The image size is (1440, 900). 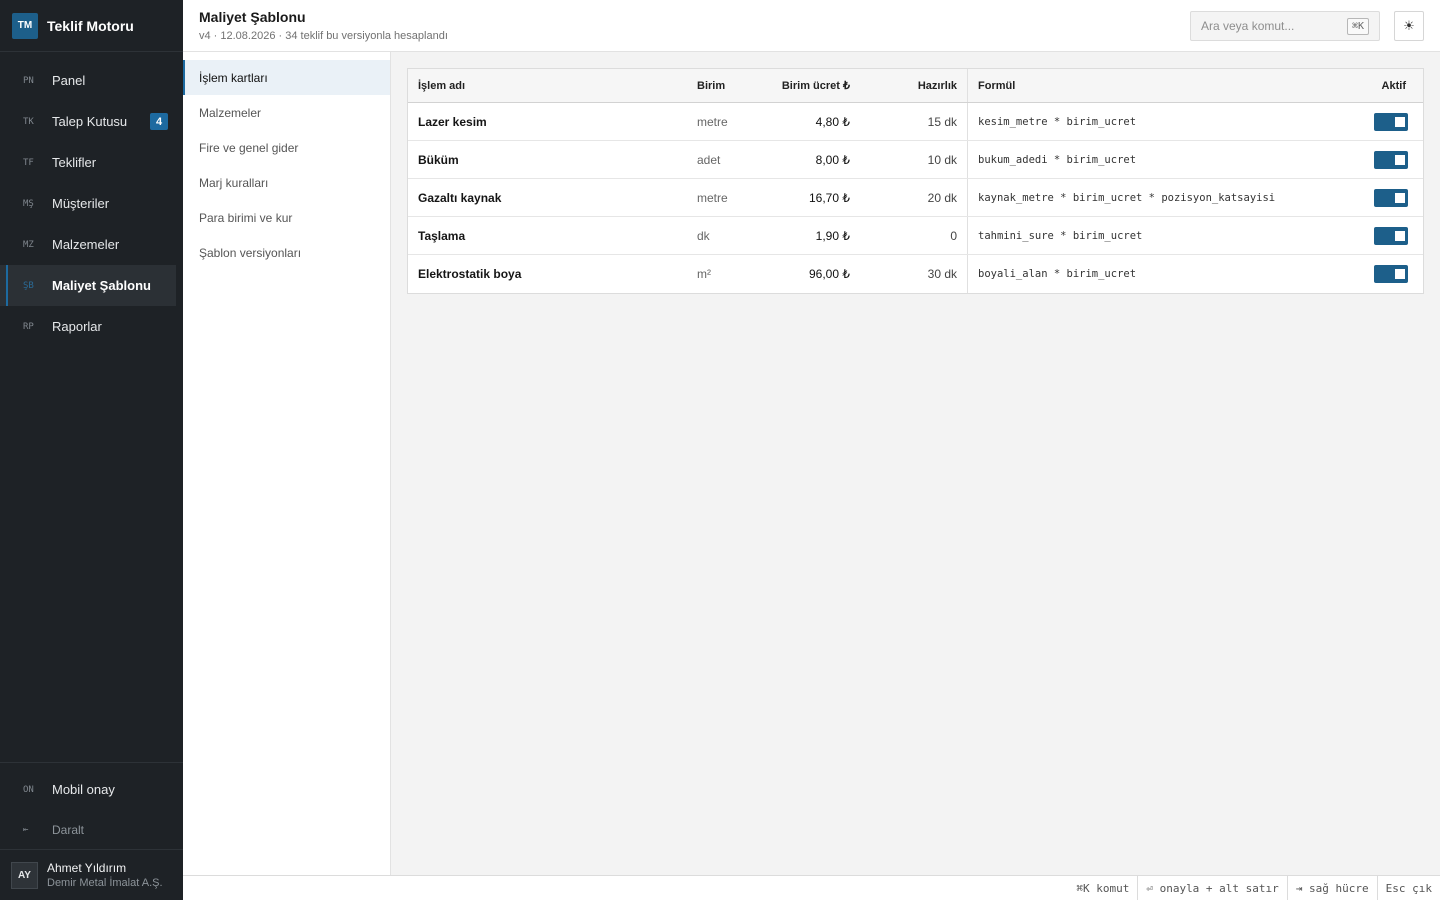 I want to click on hint-confirm: ⏎ onayla + alt satır, so click(x=1211, y=887).